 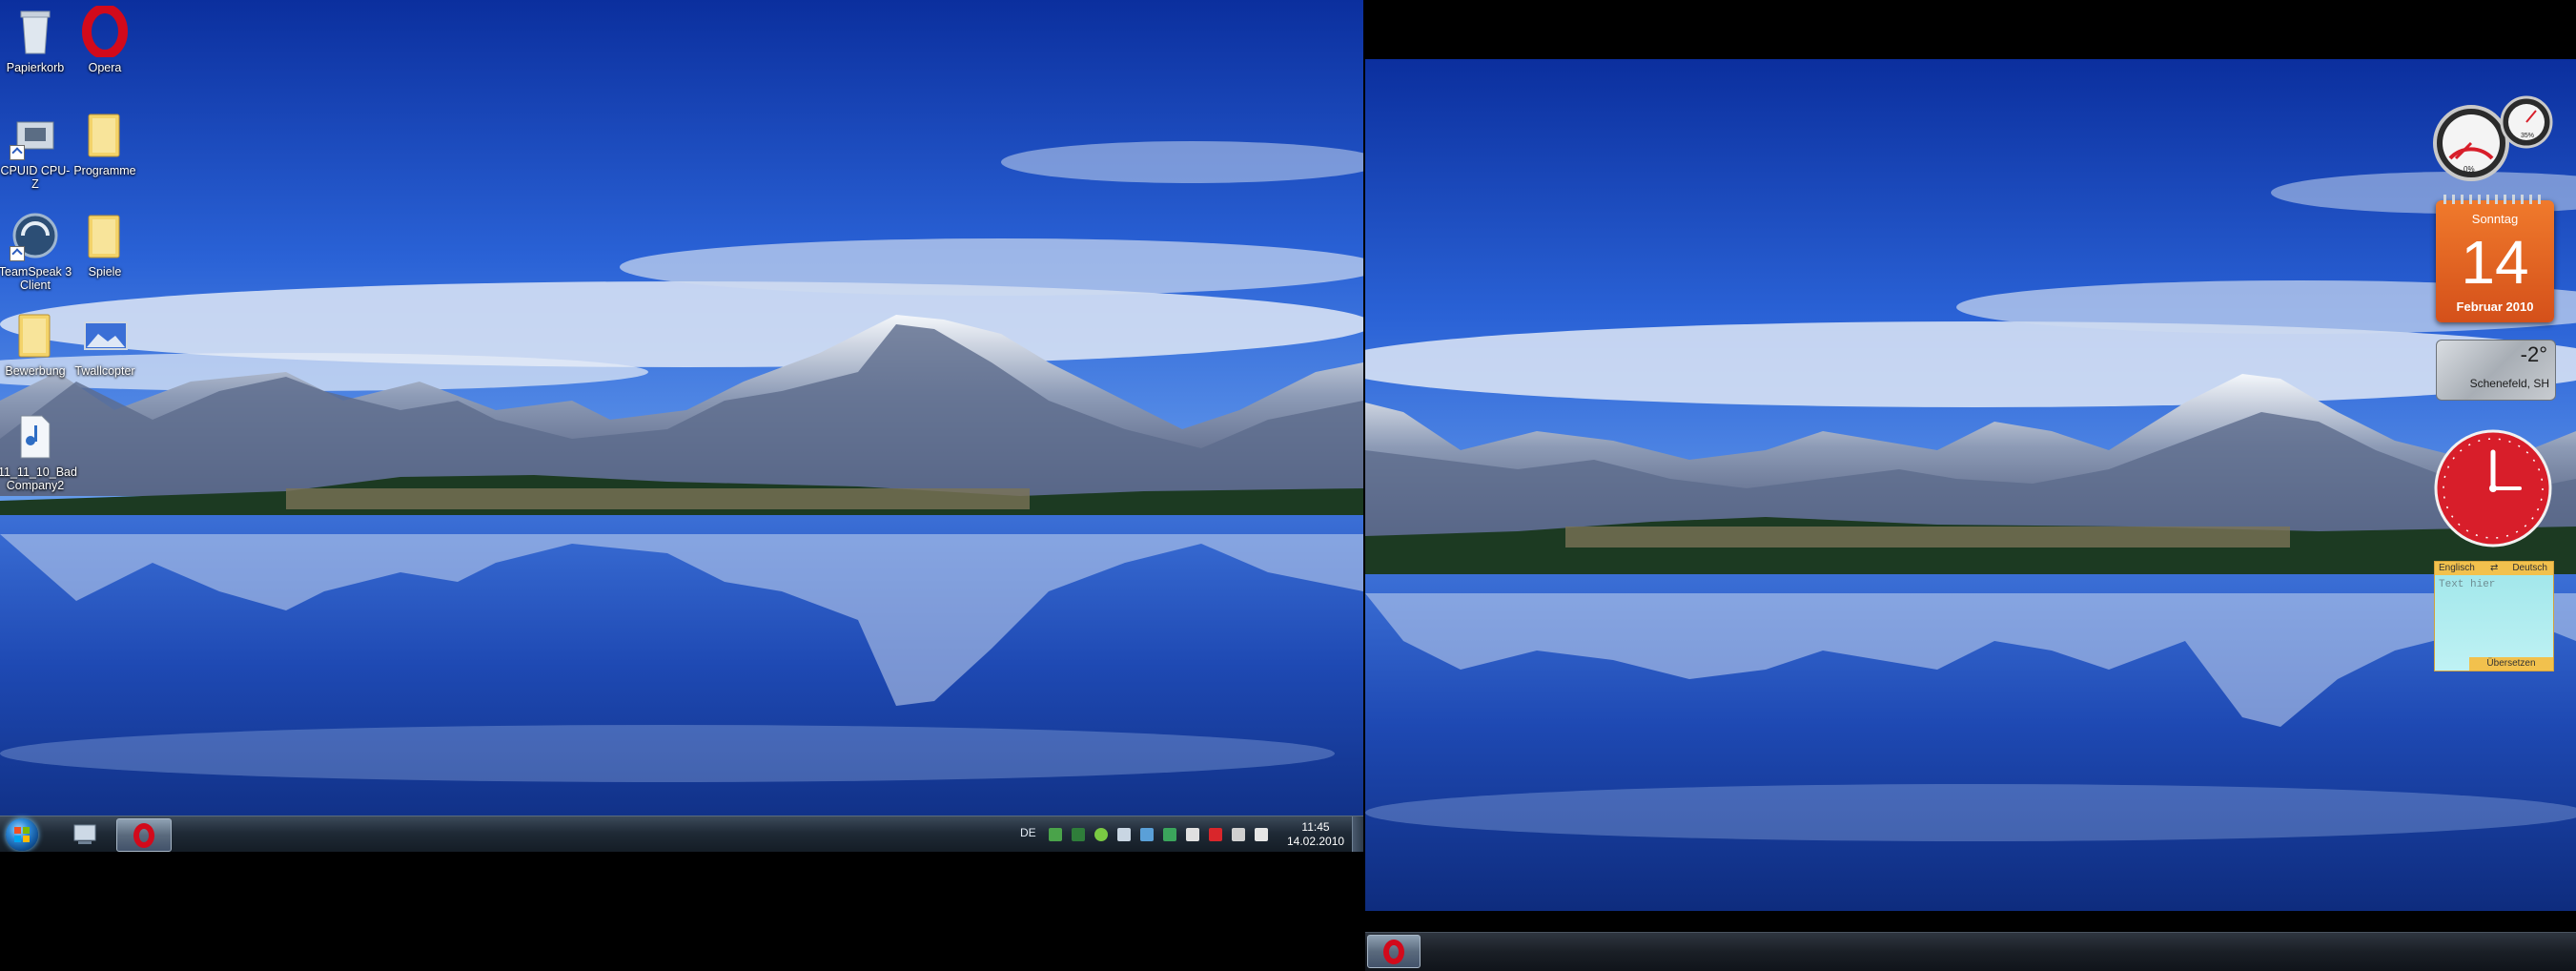 What do you see at coordinates (1124, 834) in the screenshot?
I see `flag-tray-icon` at bounding box center [1124, 834].